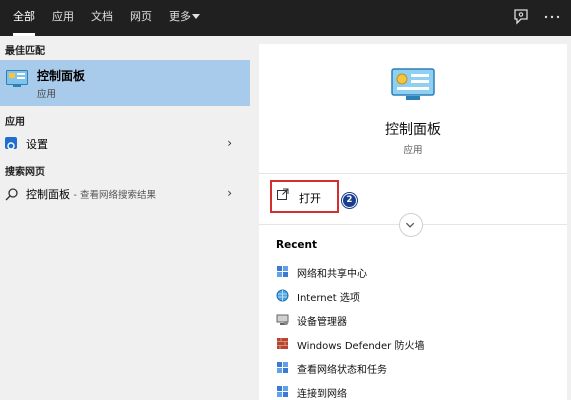 The image size is (571, 400). What do you see at coordinates (322, 394) in the screenshot?
I see `recent-item-label: 连接到网络` at bounding box center [322, 394].